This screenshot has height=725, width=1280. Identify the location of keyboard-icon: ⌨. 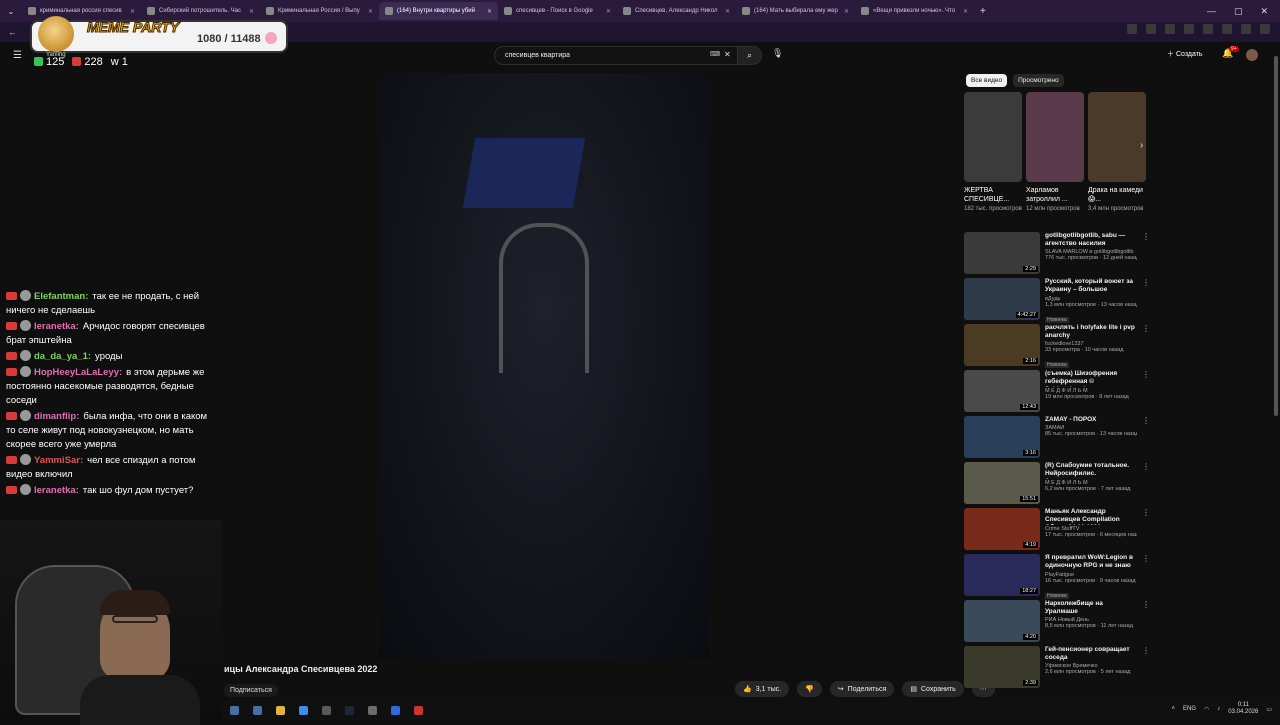
(715, 54).